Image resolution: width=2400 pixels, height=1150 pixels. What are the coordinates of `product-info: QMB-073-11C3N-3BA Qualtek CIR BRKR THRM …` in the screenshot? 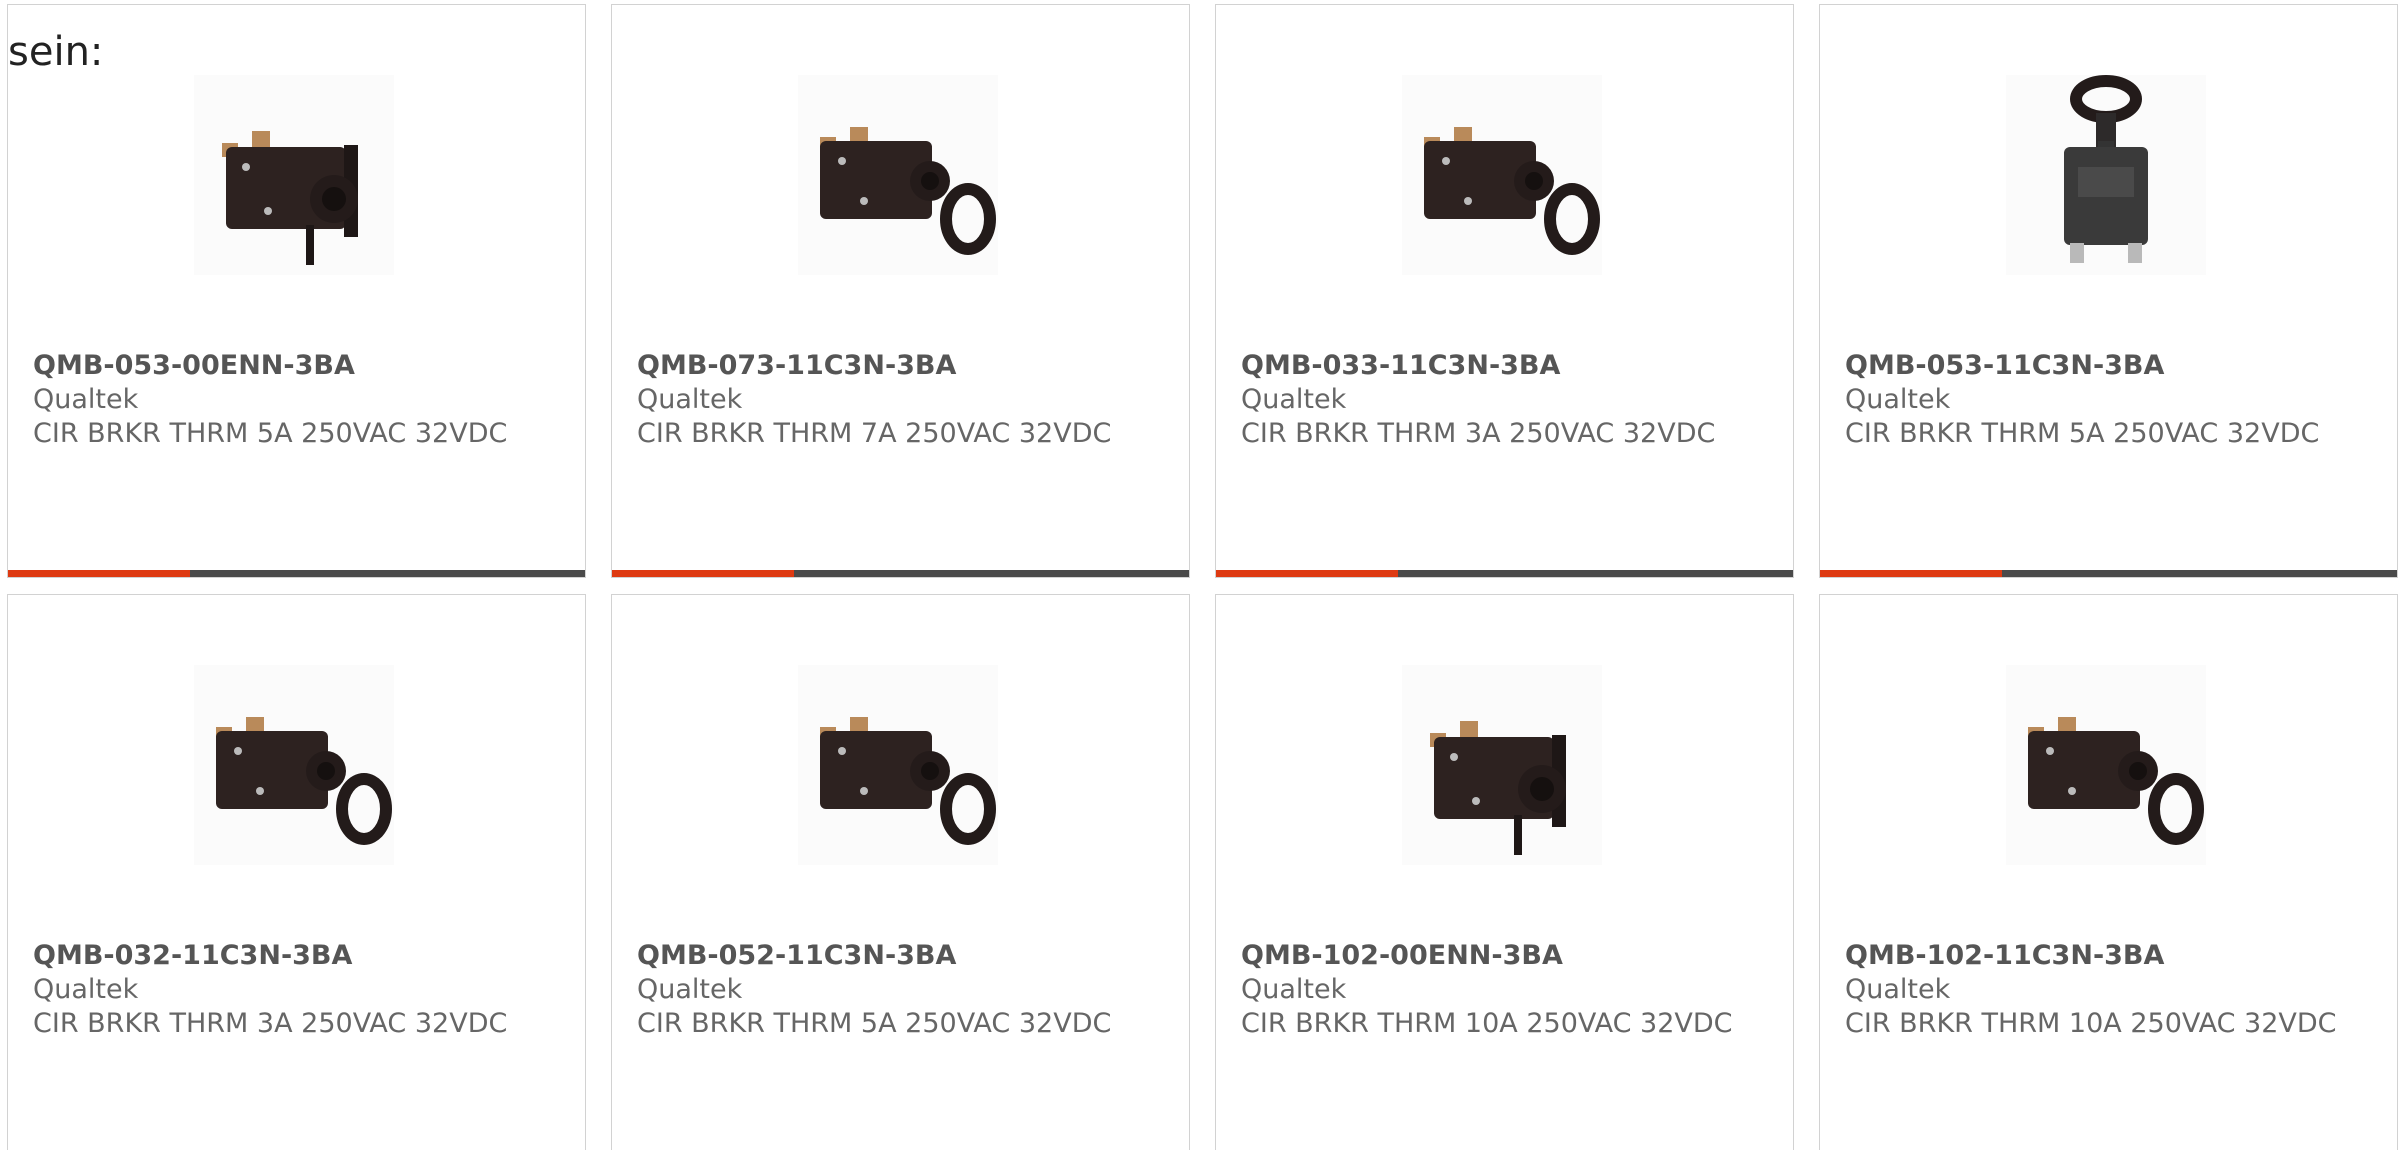 It's located at (902, 400).